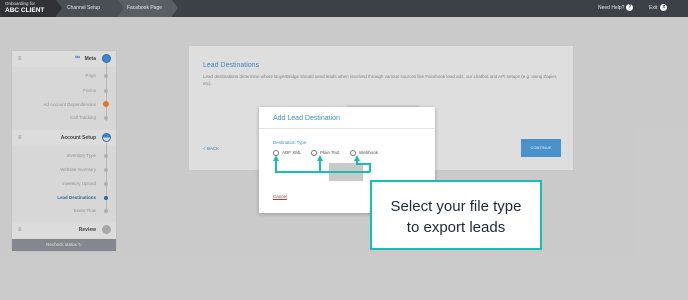 This screenshot has height=300, width=688. I want to click on callout-line-1: Select your file type, so click(456, 206).